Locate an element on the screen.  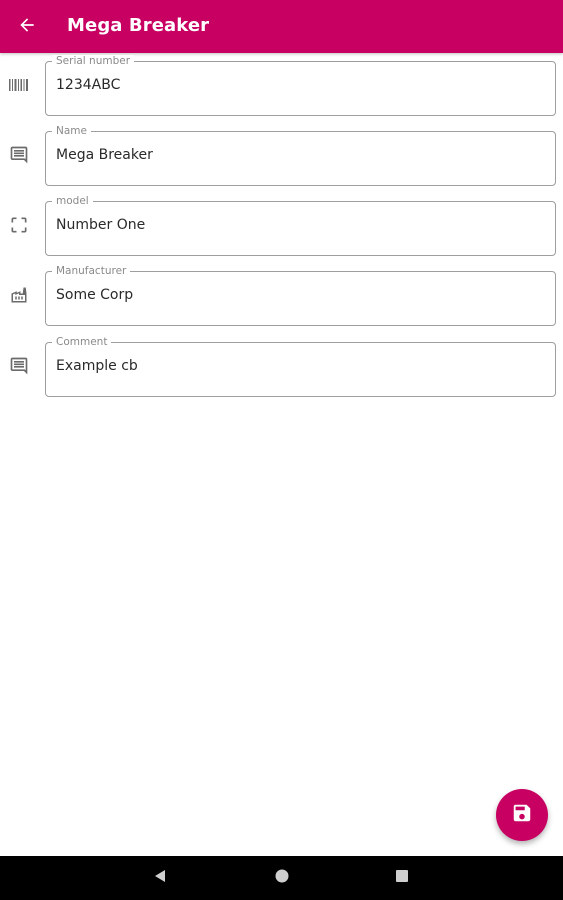
manufacturer-row: Manufacturer is located at coordinates (281, 295).